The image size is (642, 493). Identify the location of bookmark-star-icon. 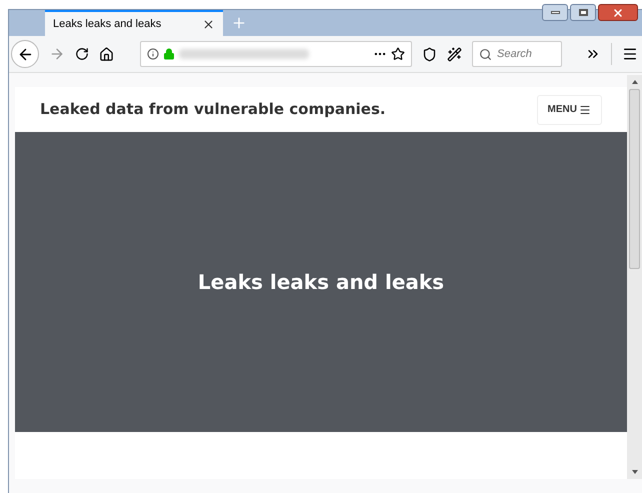
(398, 54).